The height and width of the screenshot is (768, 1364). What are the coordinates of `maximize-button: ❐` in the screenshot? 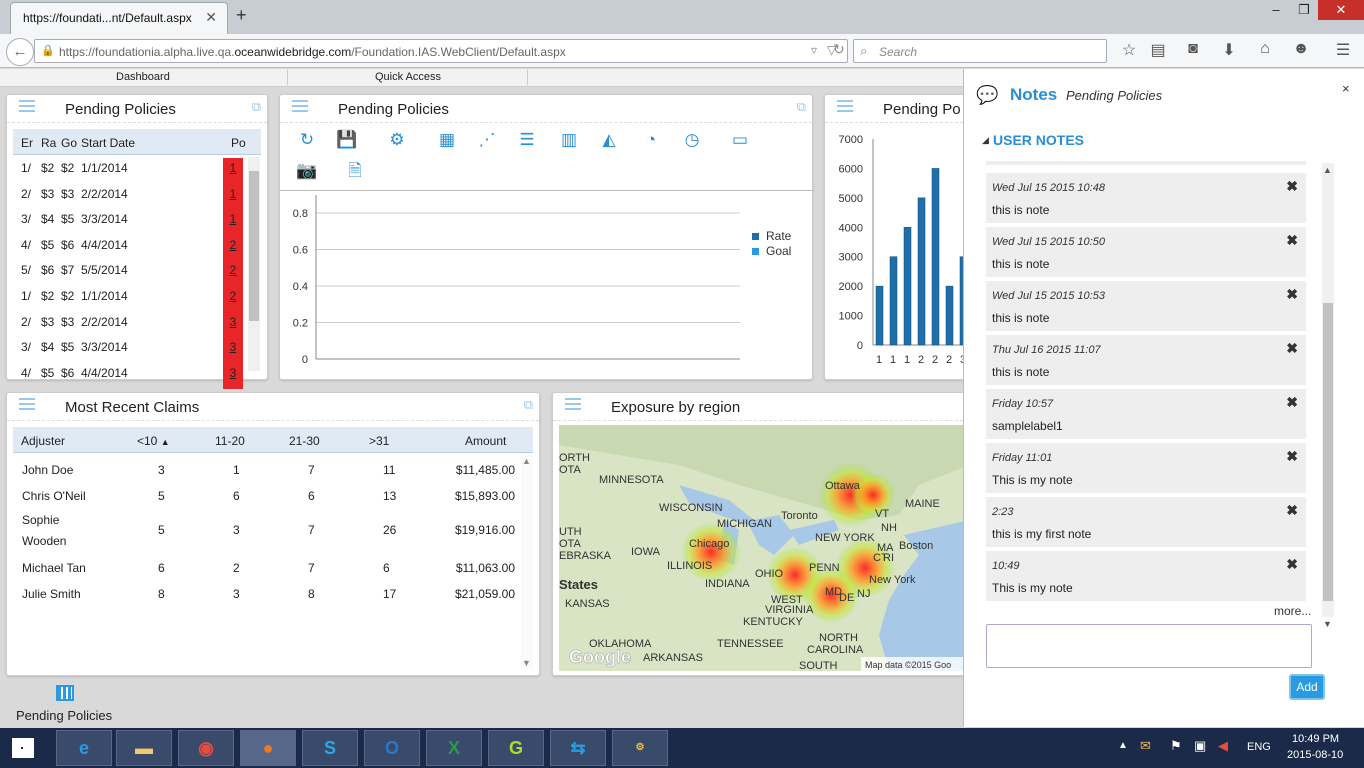 It's located at (1304, 10).